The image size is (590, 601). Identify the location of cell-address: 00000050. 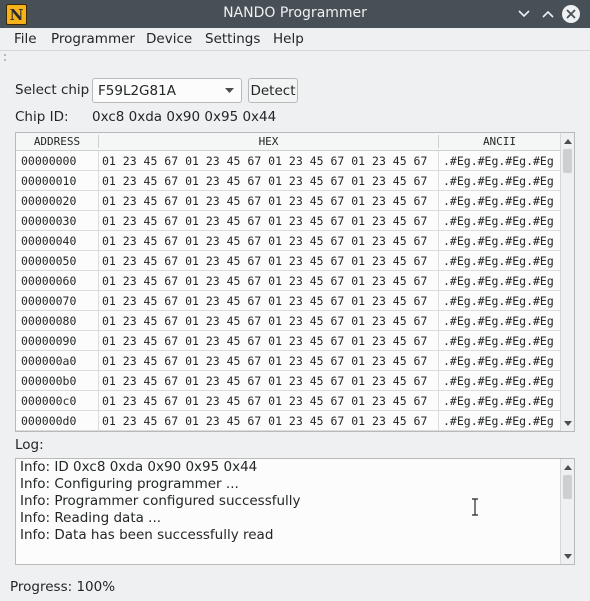
(48, 261).